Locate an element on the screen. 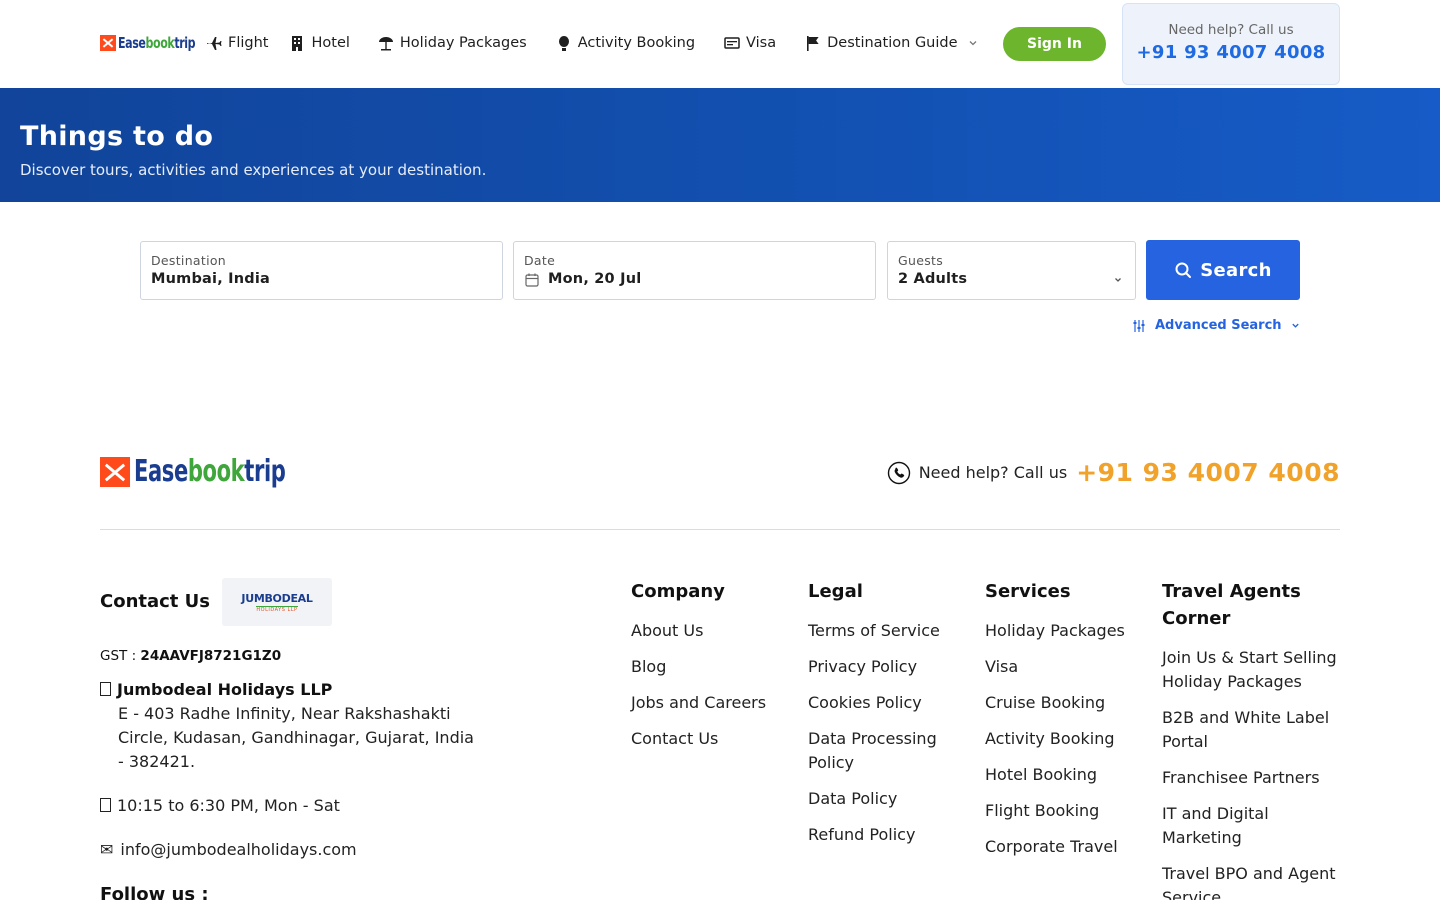 This screenshot has width=1440, height=900. footer-link: B2B and White Label Portal is located at coordinates (1251, 730).